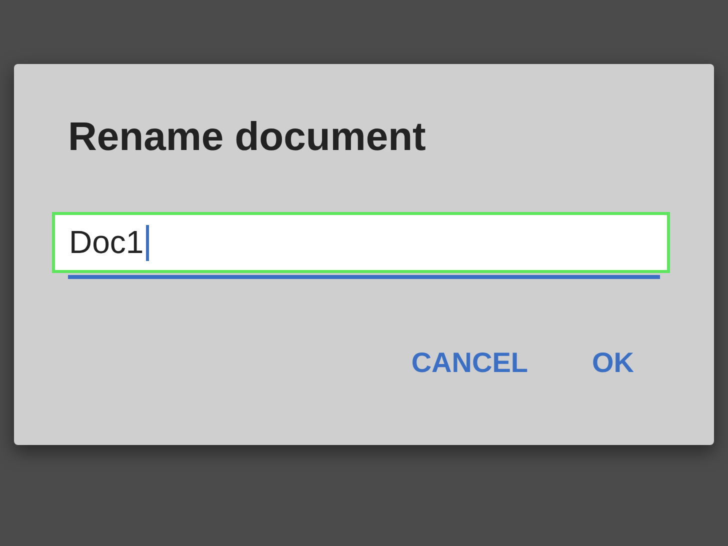 The height and width of the screenshot is (546, 728). Describe the element at coordinates (106, 242) in the screenshot. I see `field-value: Doc1` at that location.